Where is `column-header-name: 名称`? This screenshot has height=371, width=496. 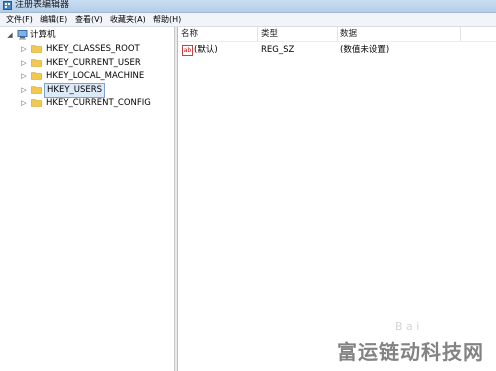 column-header-name: 名称 is located at coordinates (219, 34).